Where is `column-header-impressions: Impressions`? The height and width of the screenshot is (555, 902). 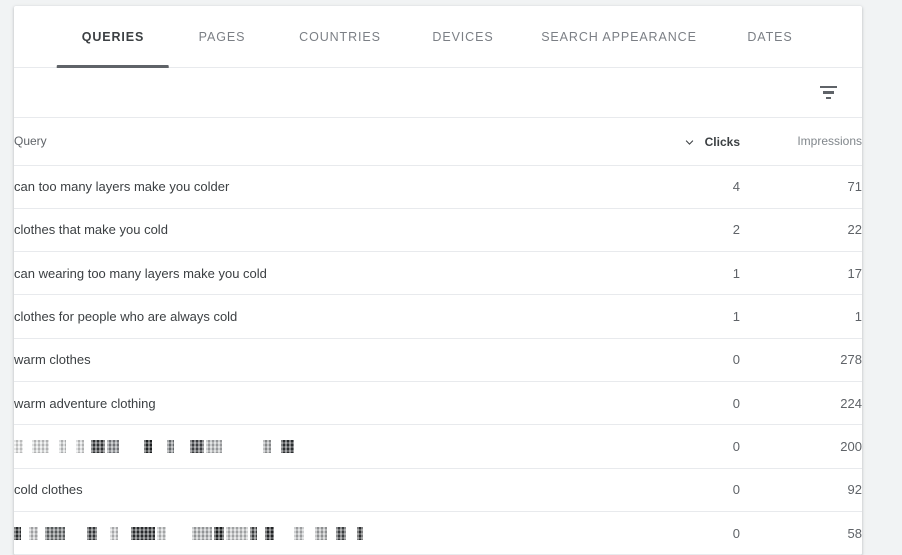
column-header-impressions: Impressions is located at coordinates (801, 141).